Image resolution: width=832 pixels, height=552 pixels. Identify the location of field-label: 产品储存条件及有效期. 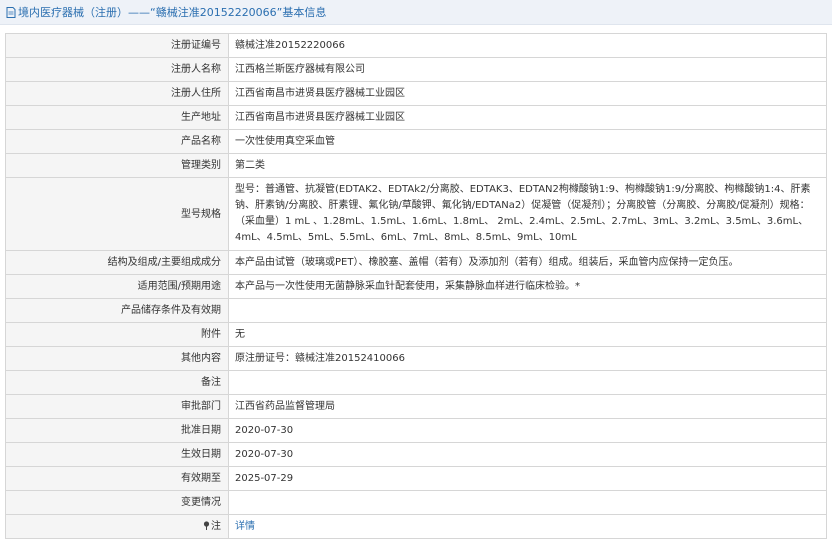
(117, 310).